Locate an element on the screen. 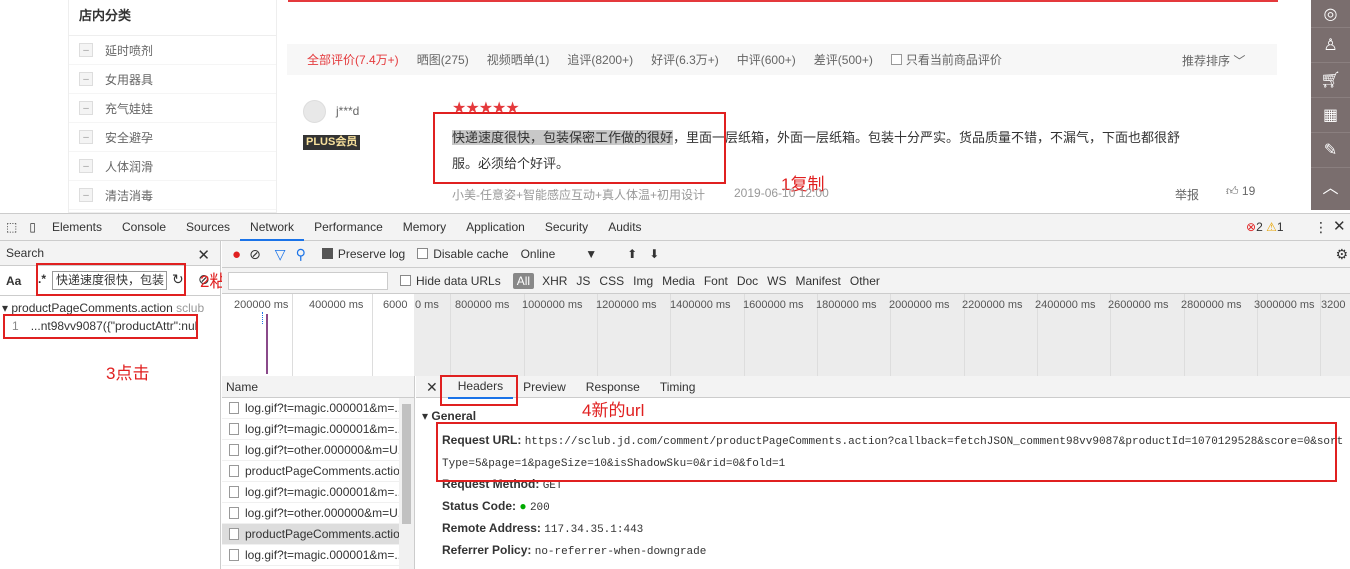 This screenshot has height=569, width=1350. scrollbar-thumb is located at coordinates (406, 464).